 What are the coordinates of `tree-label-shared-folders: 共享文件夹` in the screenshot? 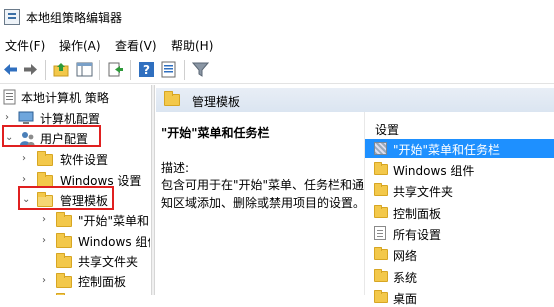 It's located at (108, 262).